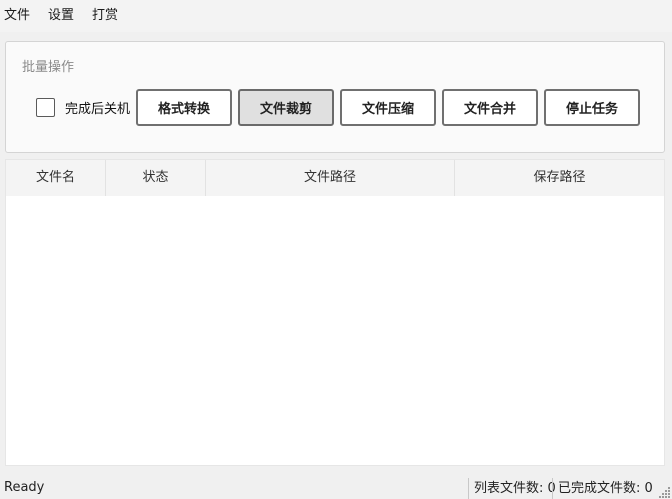  I want to click on status-bar: Ready 列表文件数: 0 已完成文件数: 0, so click(336, 487).